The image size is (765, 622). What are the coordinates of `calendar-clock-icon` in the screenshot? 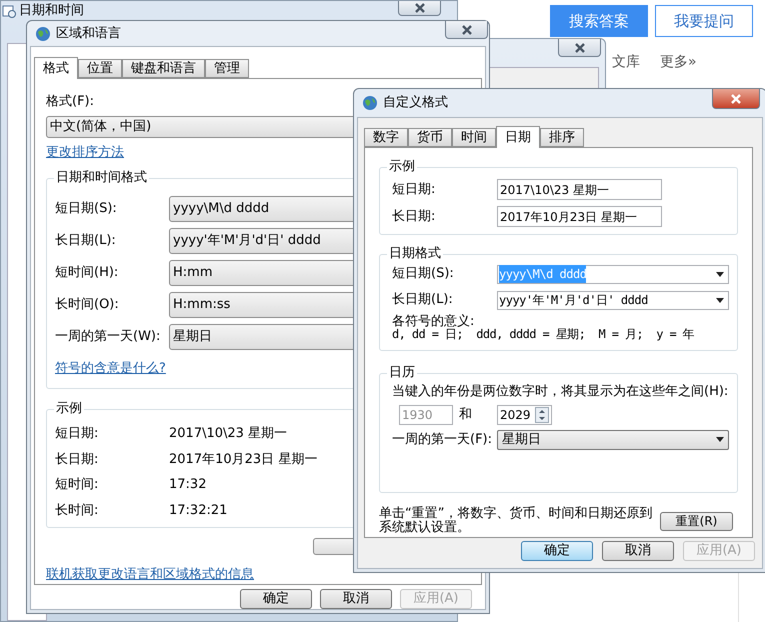 It's located at (9, 11).